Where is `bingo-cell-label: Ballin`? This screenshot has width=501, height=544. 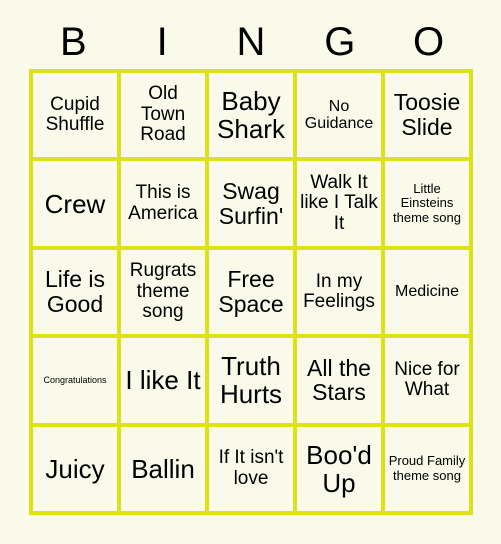 bingo-cell-label: Ballin is located at coordinates (163, 468).